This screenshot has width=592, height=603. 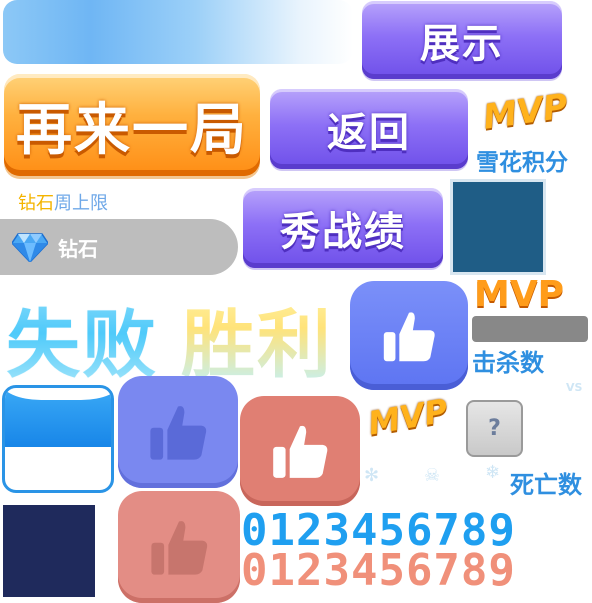 I want to click on mvp-badge-small: MVP, so click(x=408, y=417).